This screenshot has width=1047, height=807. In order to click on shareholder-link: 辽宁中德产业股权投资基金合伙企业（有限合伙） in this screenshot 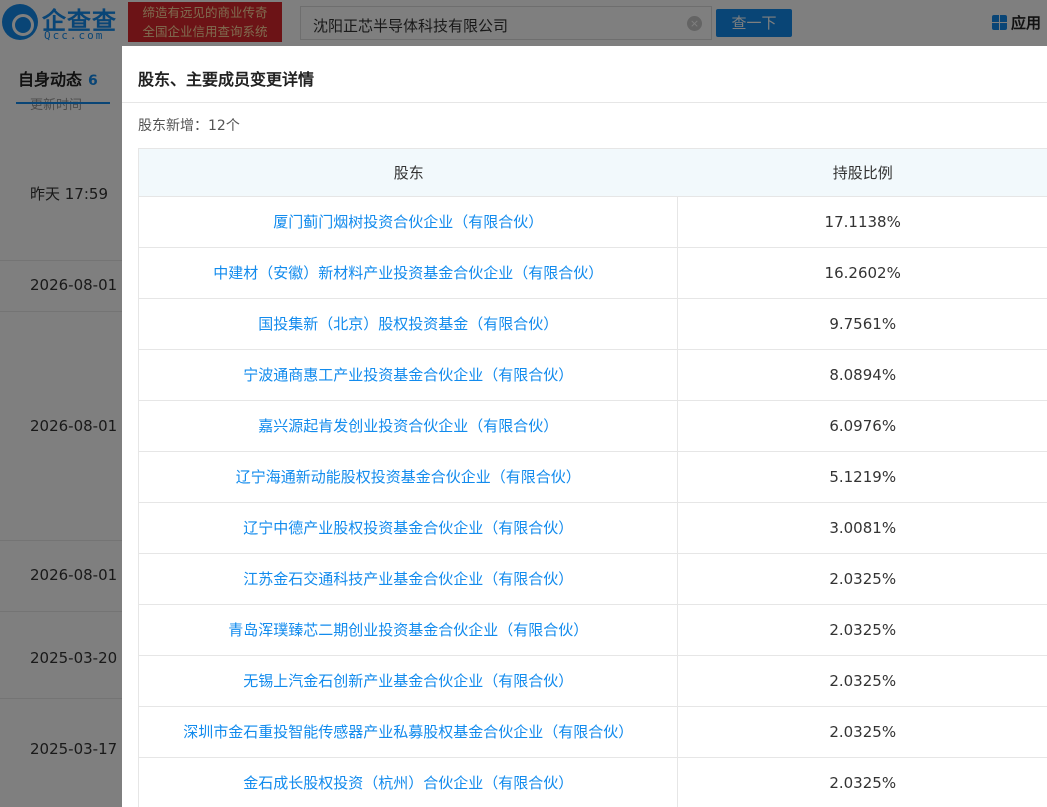, I will do `click(409, 528)`.